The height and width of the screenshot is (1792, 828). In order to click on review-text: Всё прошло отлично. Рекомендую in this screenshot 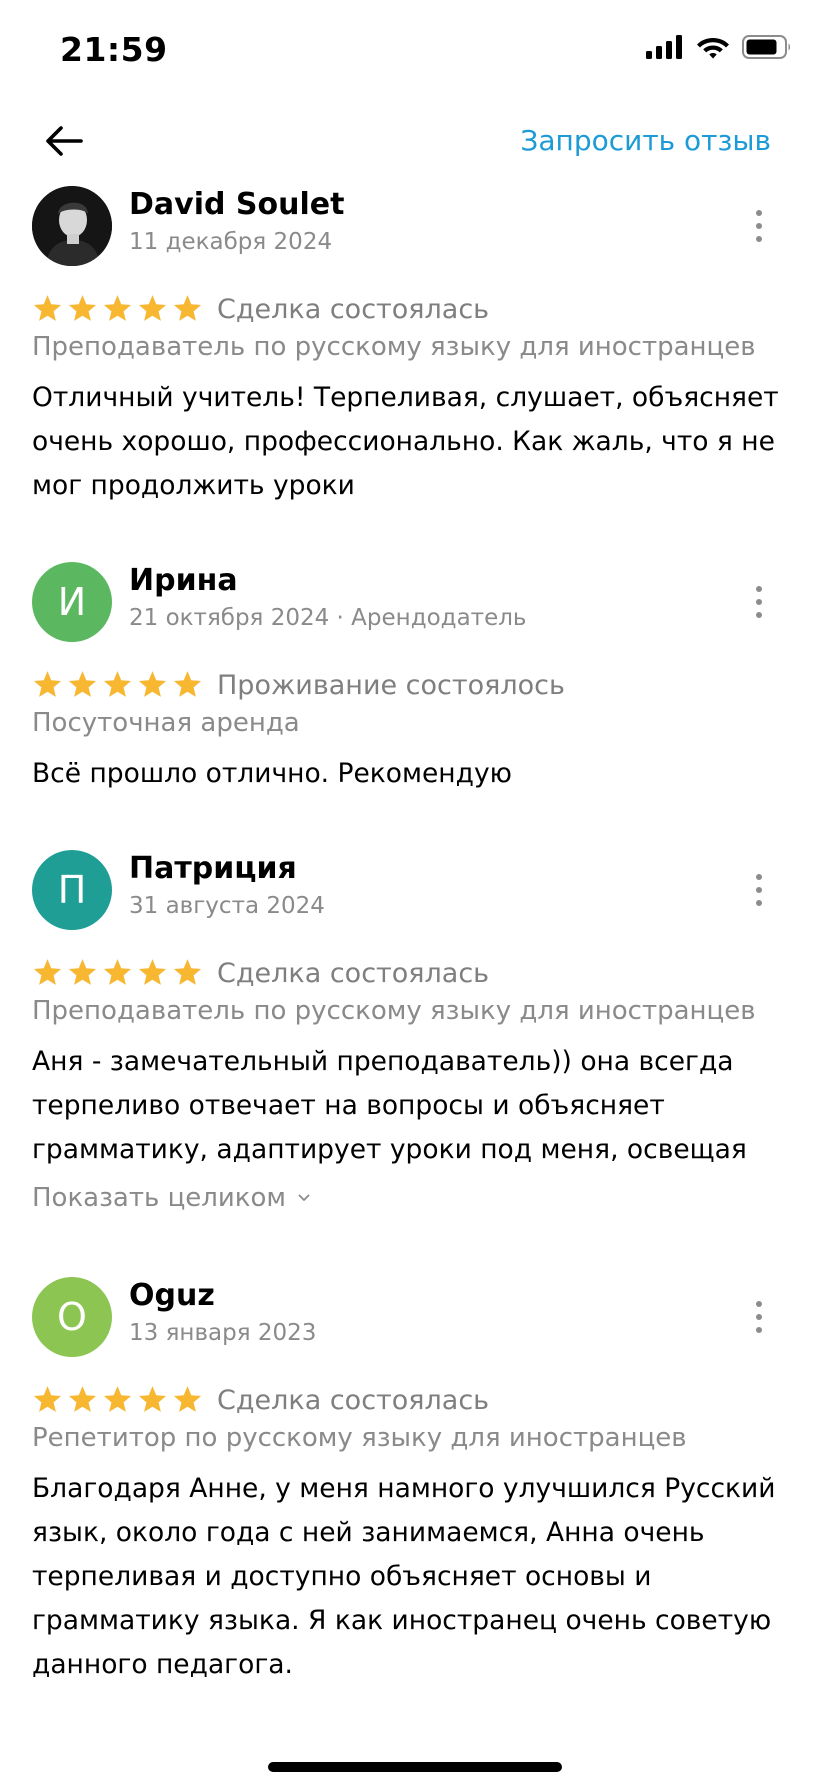, I will do `click(272, 773)`.